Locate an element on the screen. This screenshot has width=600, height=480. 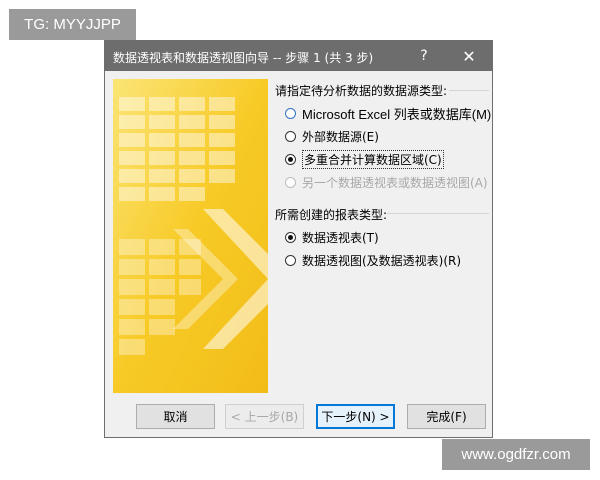
help-button: ? is located at coordinates (424, 56).